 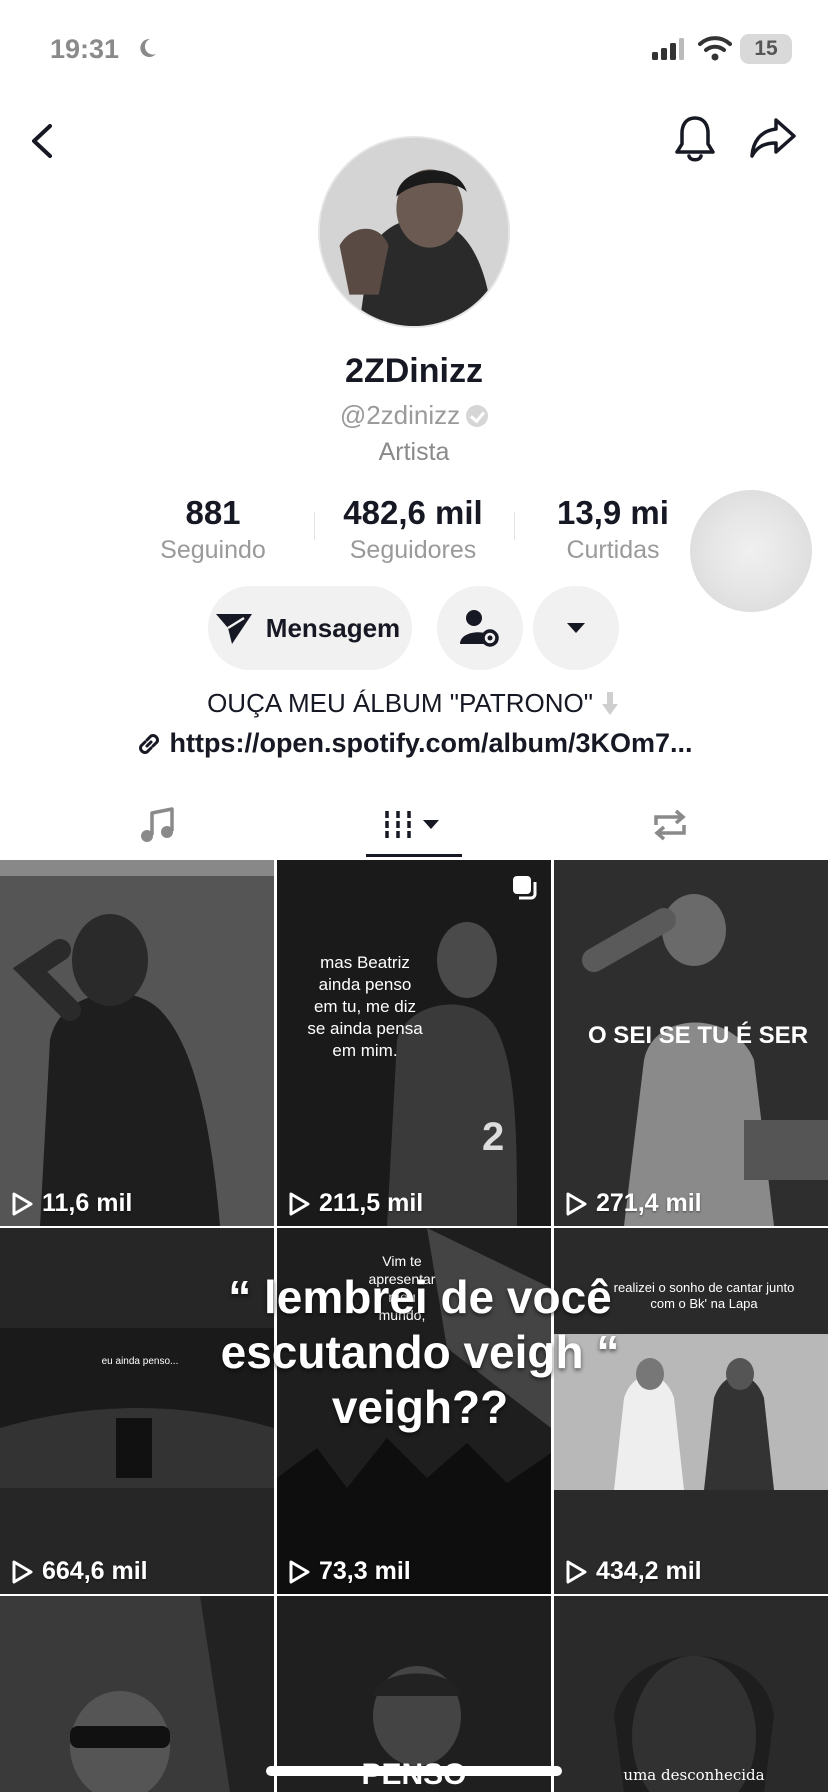 I want to click on bio: OUÇA MEU ÁLBUM "PATRONO", so click(x=414, y=703).